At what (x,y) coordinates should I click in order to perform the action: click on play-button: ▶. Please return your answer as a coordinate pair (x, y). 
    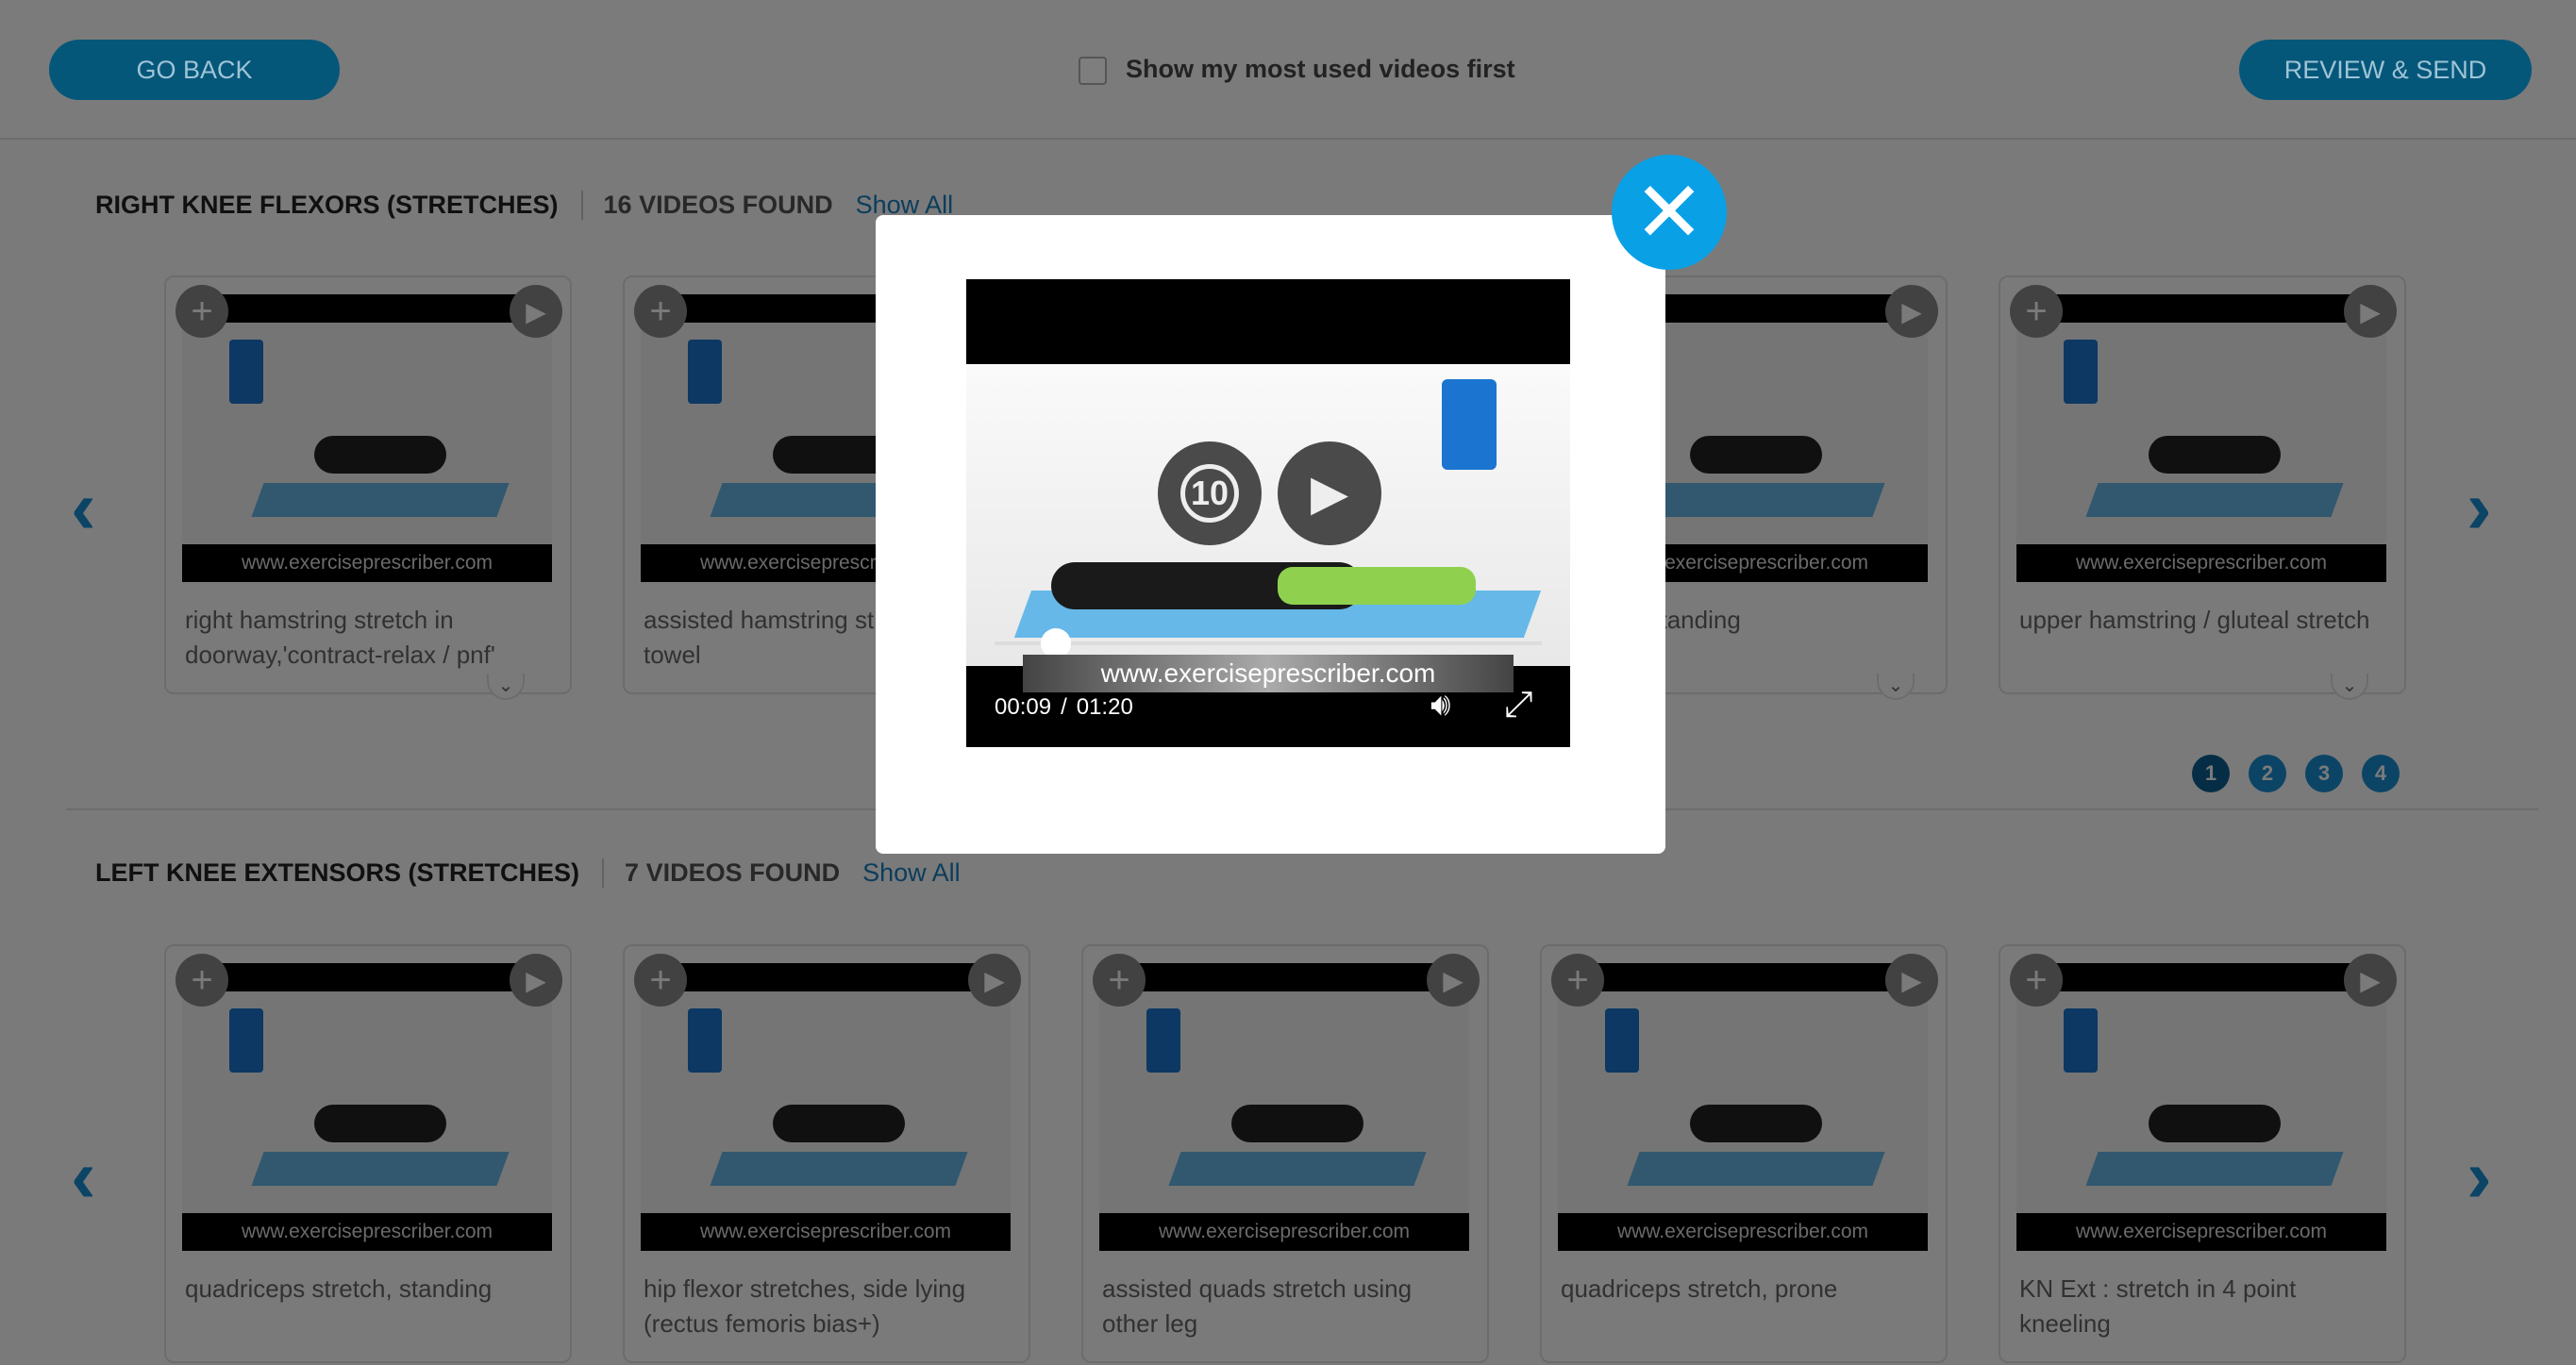
    Looking at the image, I should click on (1329, 493).